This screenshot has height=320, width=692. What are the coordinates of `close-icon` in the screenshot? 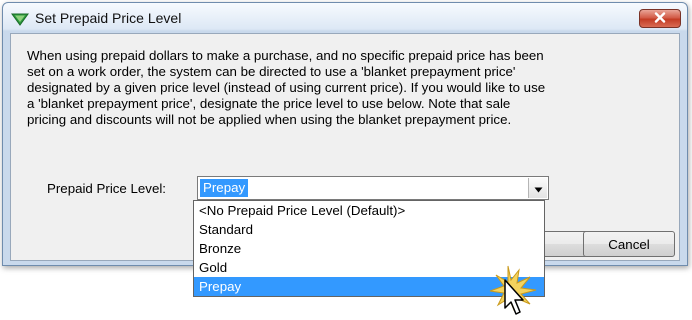 It's located at (660, 18).